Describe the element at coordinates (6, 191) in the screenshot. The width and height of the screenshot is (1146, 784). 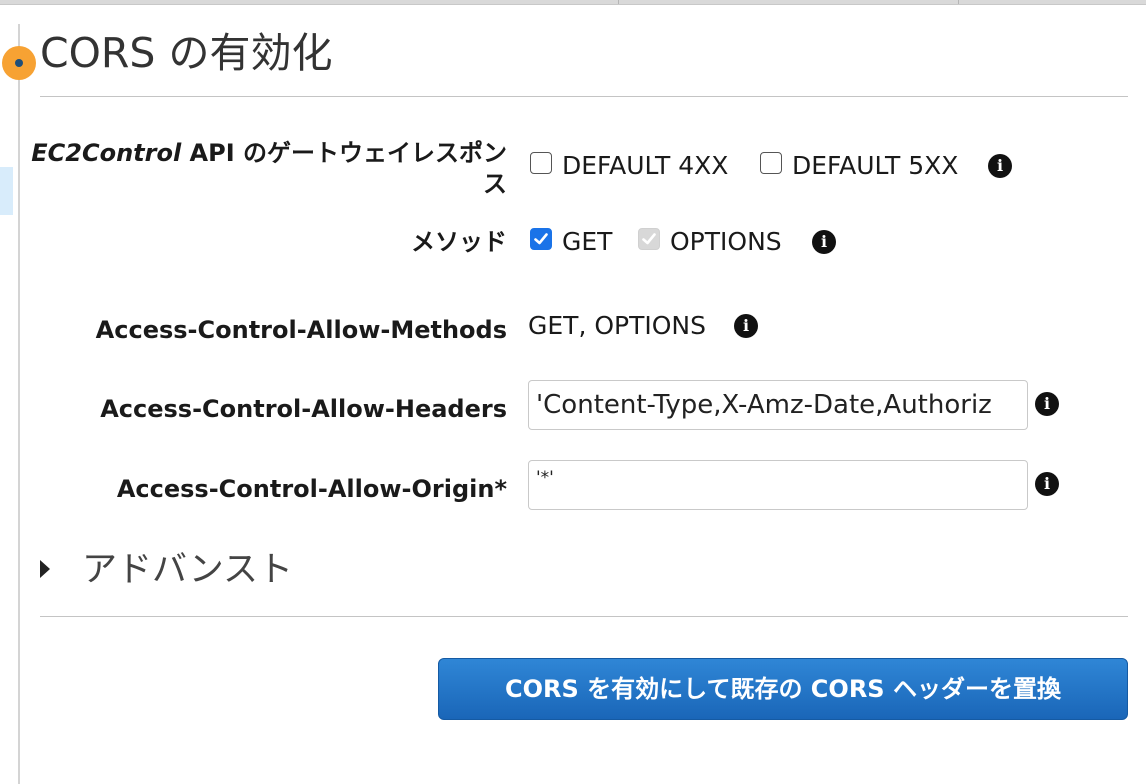
I see `left-selection-highlight` at that location.